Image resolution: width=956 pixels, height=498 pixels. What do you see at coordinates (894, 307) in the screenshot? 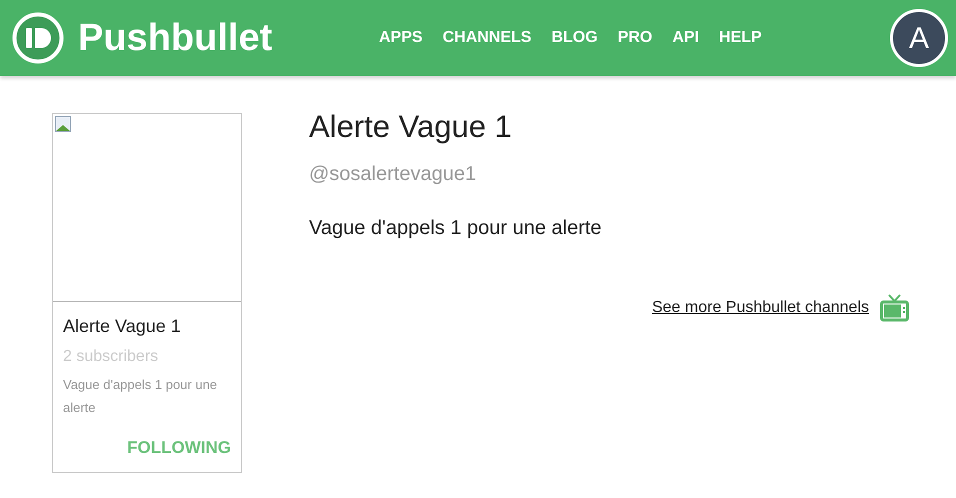
I see `tv-icon` at bounding box center [894, 307].